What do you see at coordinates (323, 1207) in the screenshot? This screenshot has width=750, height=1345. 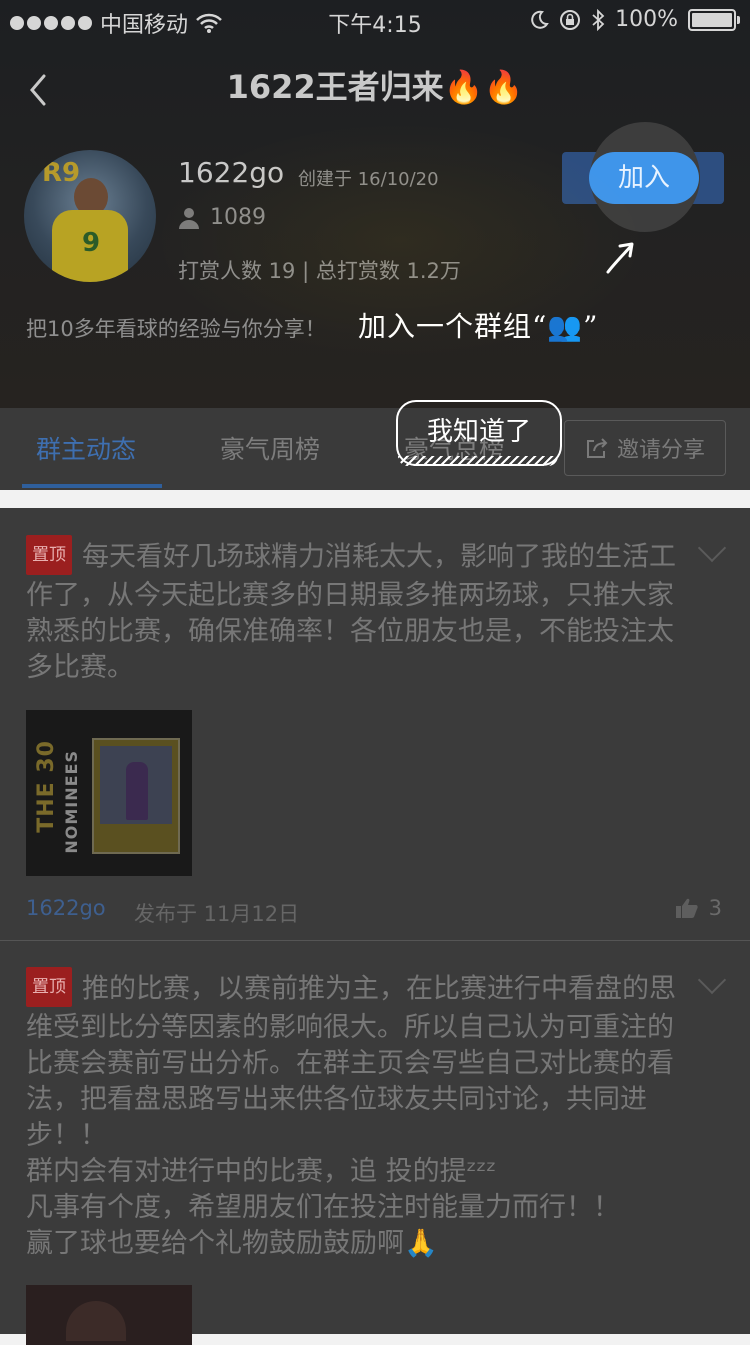 I see `post-body-line: 凡事有个度，希望朋友们在投注时能量力而行！！` at bounding box center [323, 1207].